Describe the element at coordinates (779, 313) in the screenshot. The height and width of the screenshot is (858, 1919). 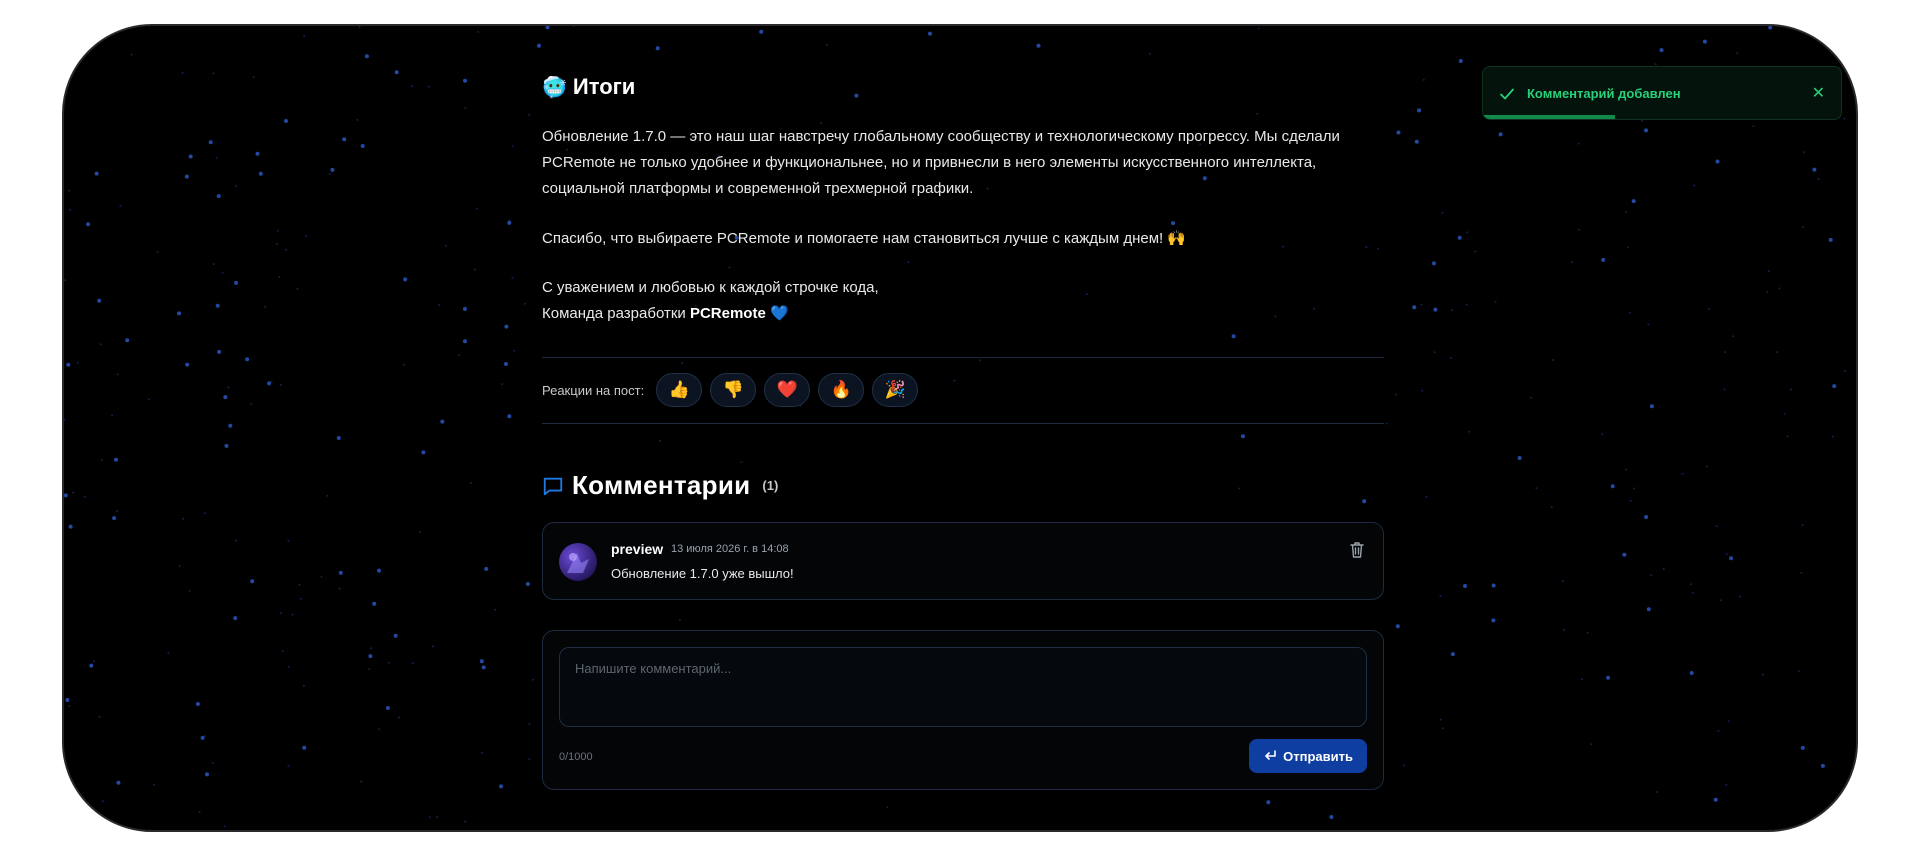
I see `signoff-emoji: 💙` at that location.